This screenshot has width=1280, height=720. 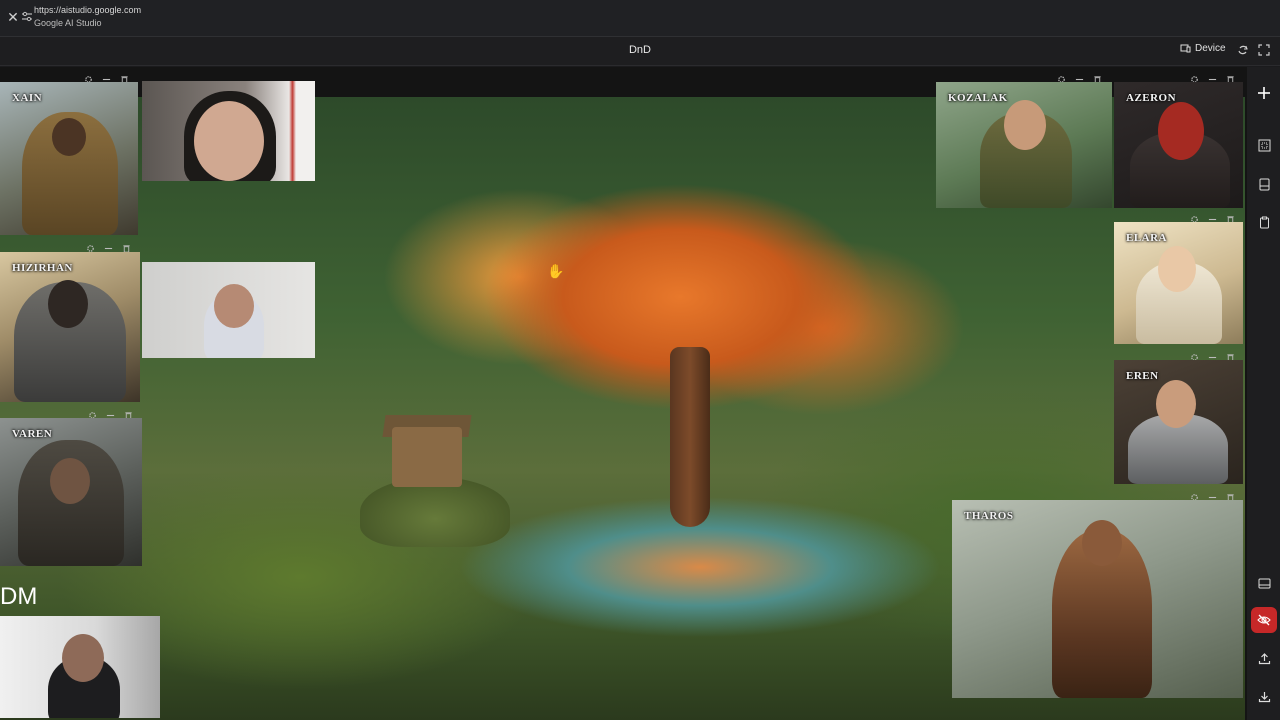 I want to click on clipboard-button, so click(x=1264, y=222).